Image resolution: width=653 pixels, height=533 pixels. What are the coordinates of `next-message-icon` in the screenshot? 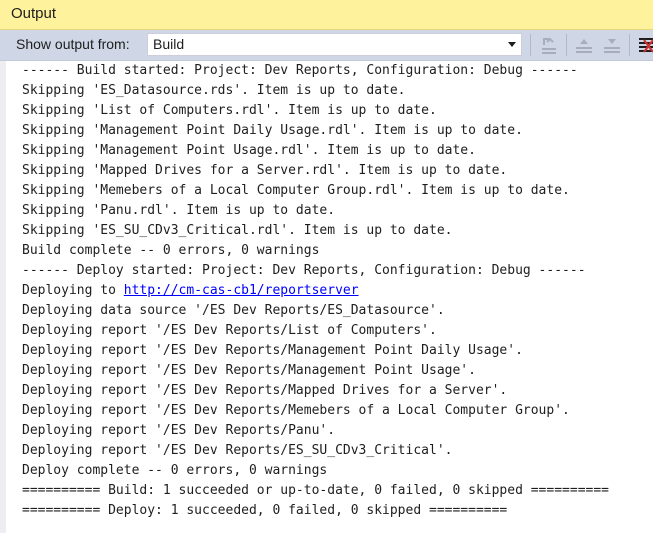 It's located at (612, 46).